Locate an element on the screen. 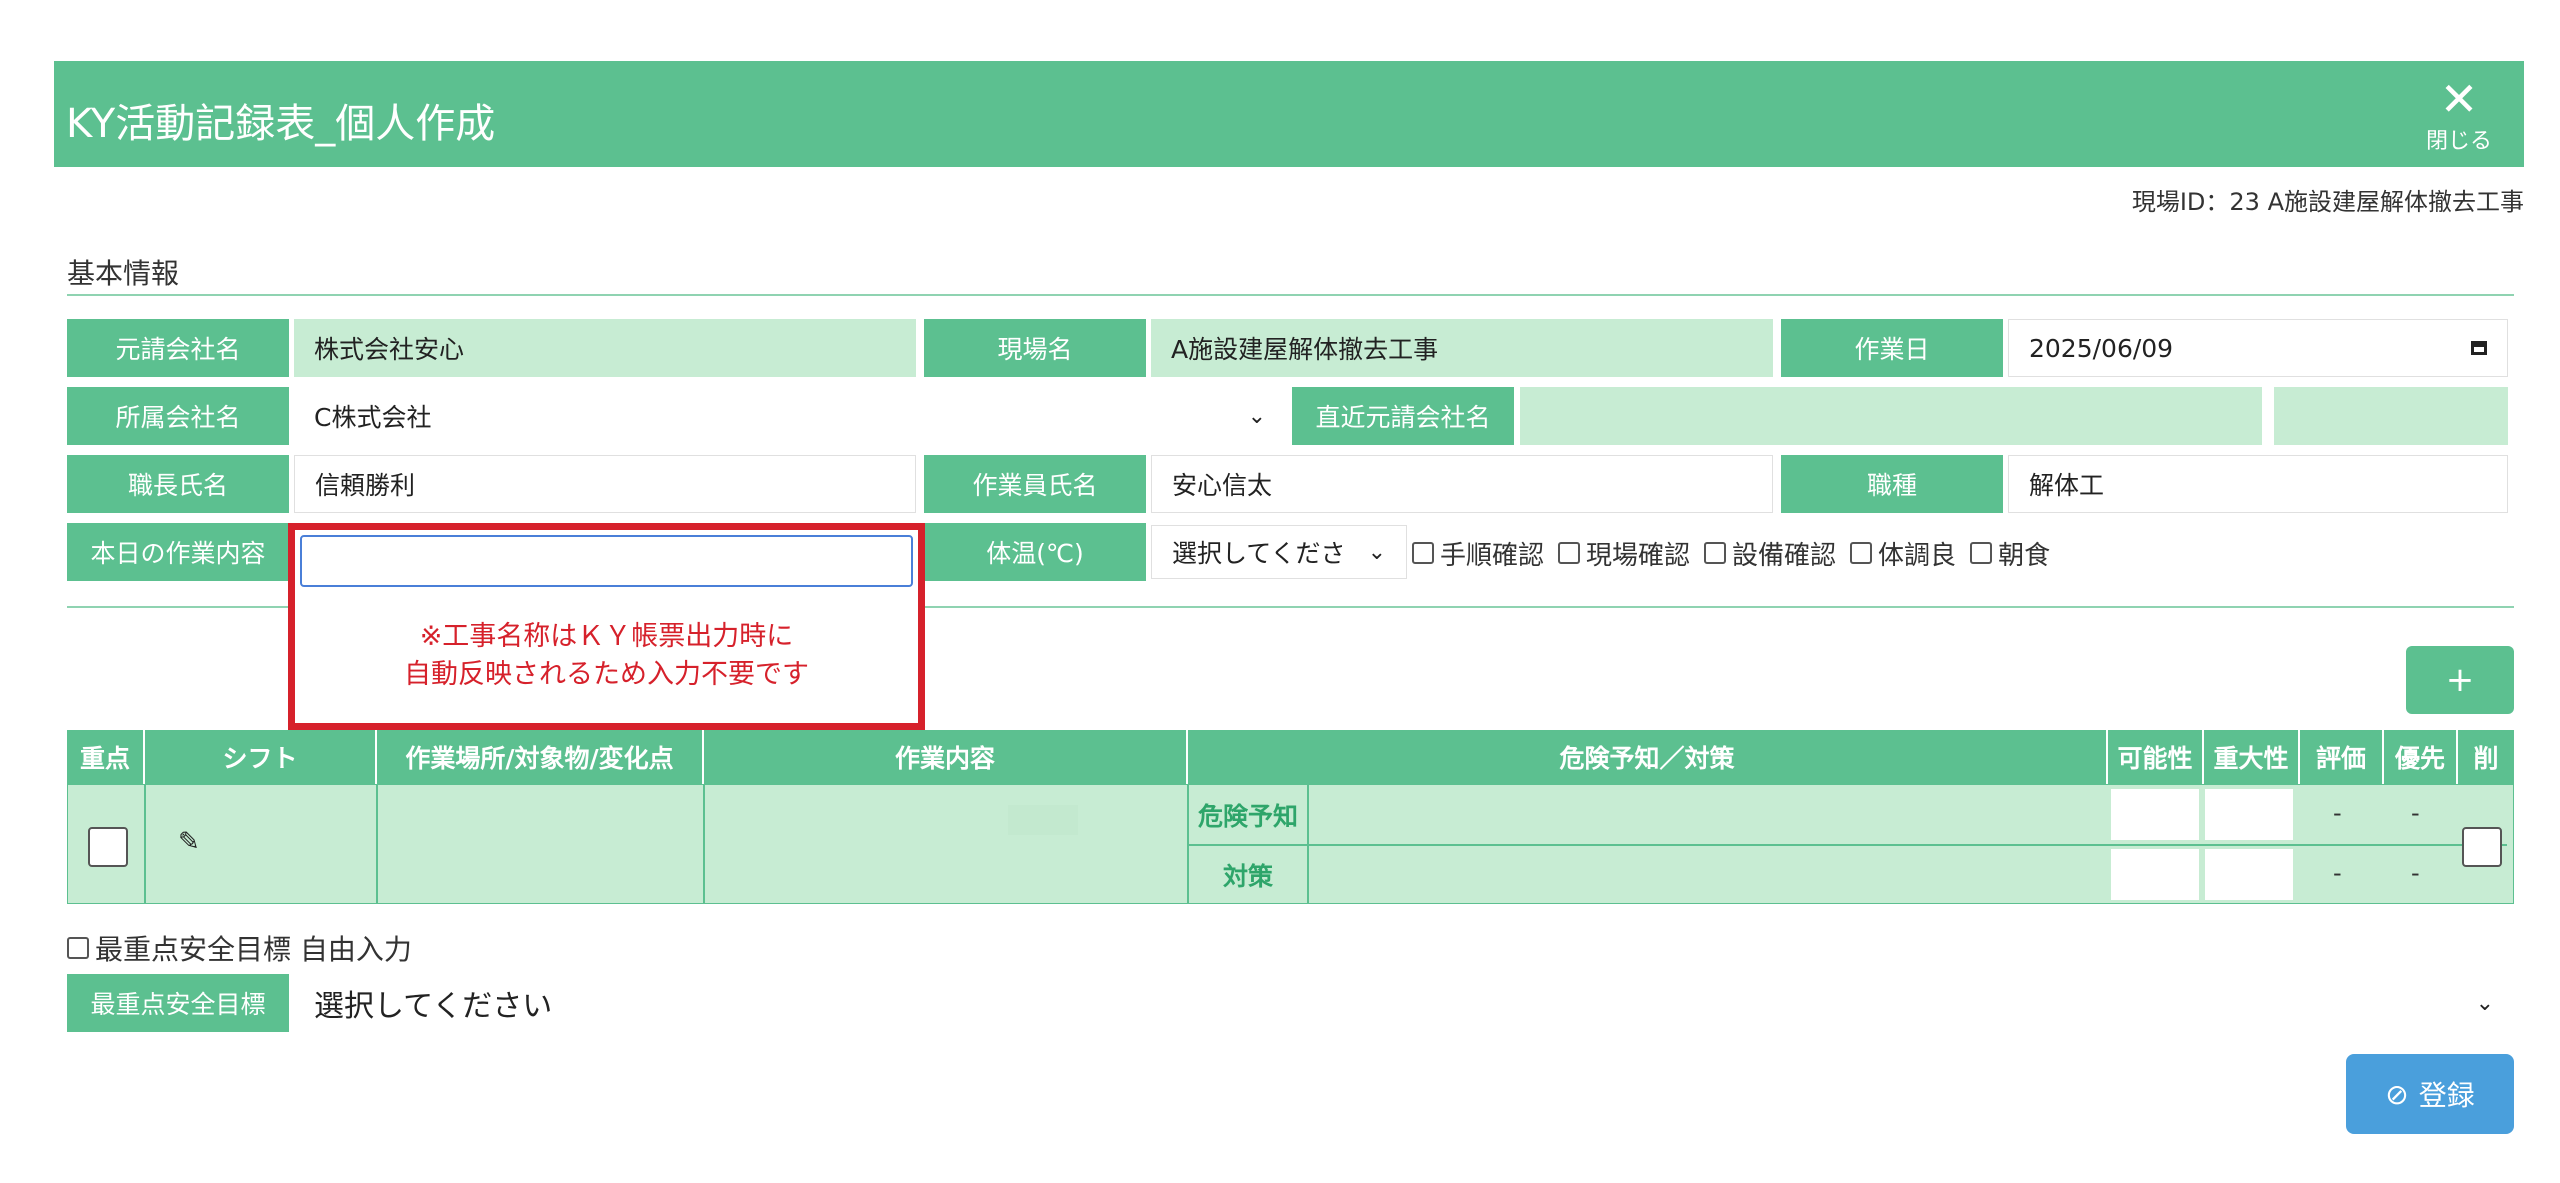 The image size is (2560, 1183). callout-note: ※工事名称はＫＹ帳票出力時に 自動反映されるため入力不要です is located at coordinates (606, 655).